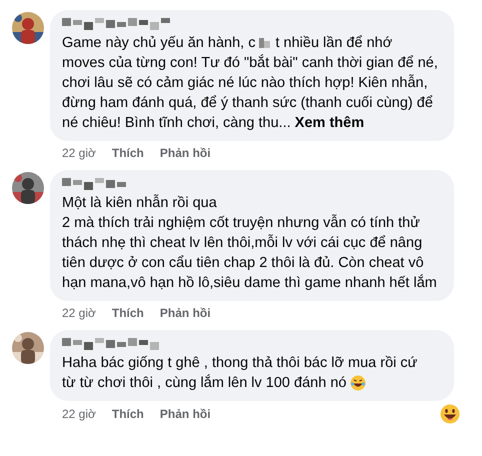 The height and width of the screenshot is (456, 482). Describe the element at coordinates (329, 123) in the screenshot. I see `see-more-link: Xem thêm` at that location.